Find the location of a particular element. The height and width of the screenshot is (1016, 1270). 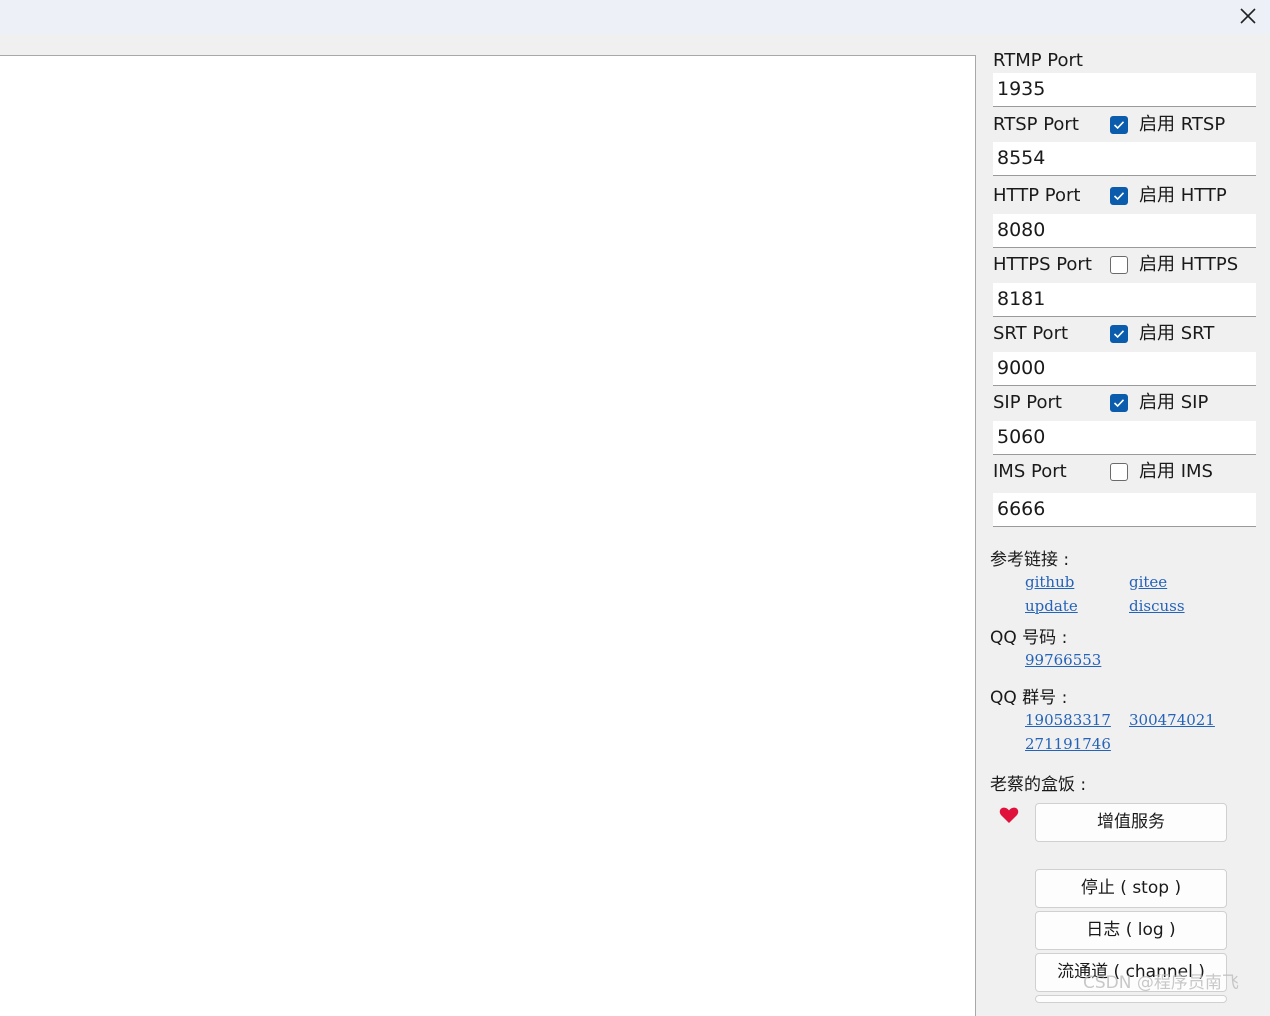

ims-enable-label: 启用 IMS is located at coordinates (1176, 471).